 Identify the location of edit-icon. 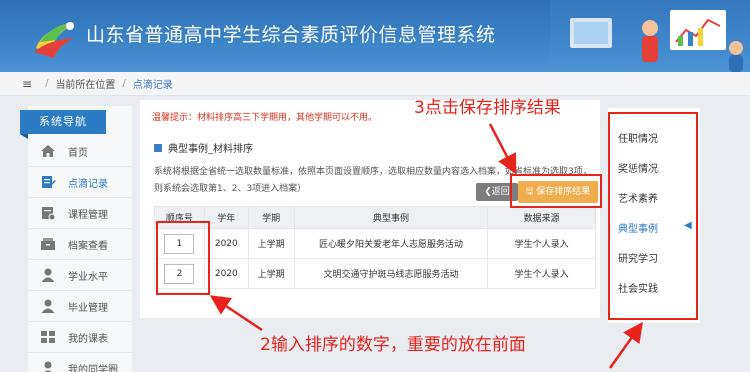
(49, 182).